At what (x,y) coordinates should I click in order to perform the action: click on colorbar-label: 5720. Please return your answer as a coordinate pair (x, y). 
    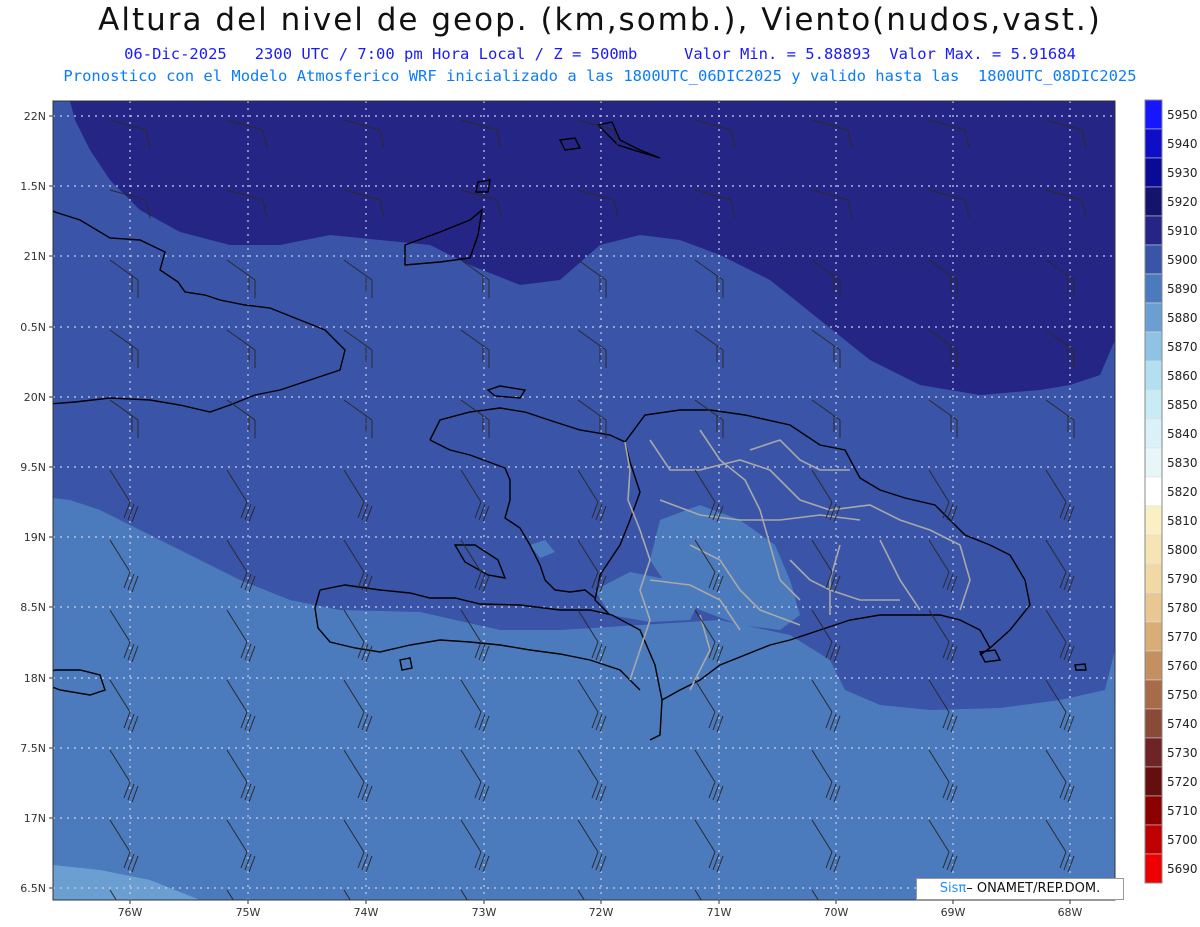
    Looking at the image, I should click on (1182, 782).